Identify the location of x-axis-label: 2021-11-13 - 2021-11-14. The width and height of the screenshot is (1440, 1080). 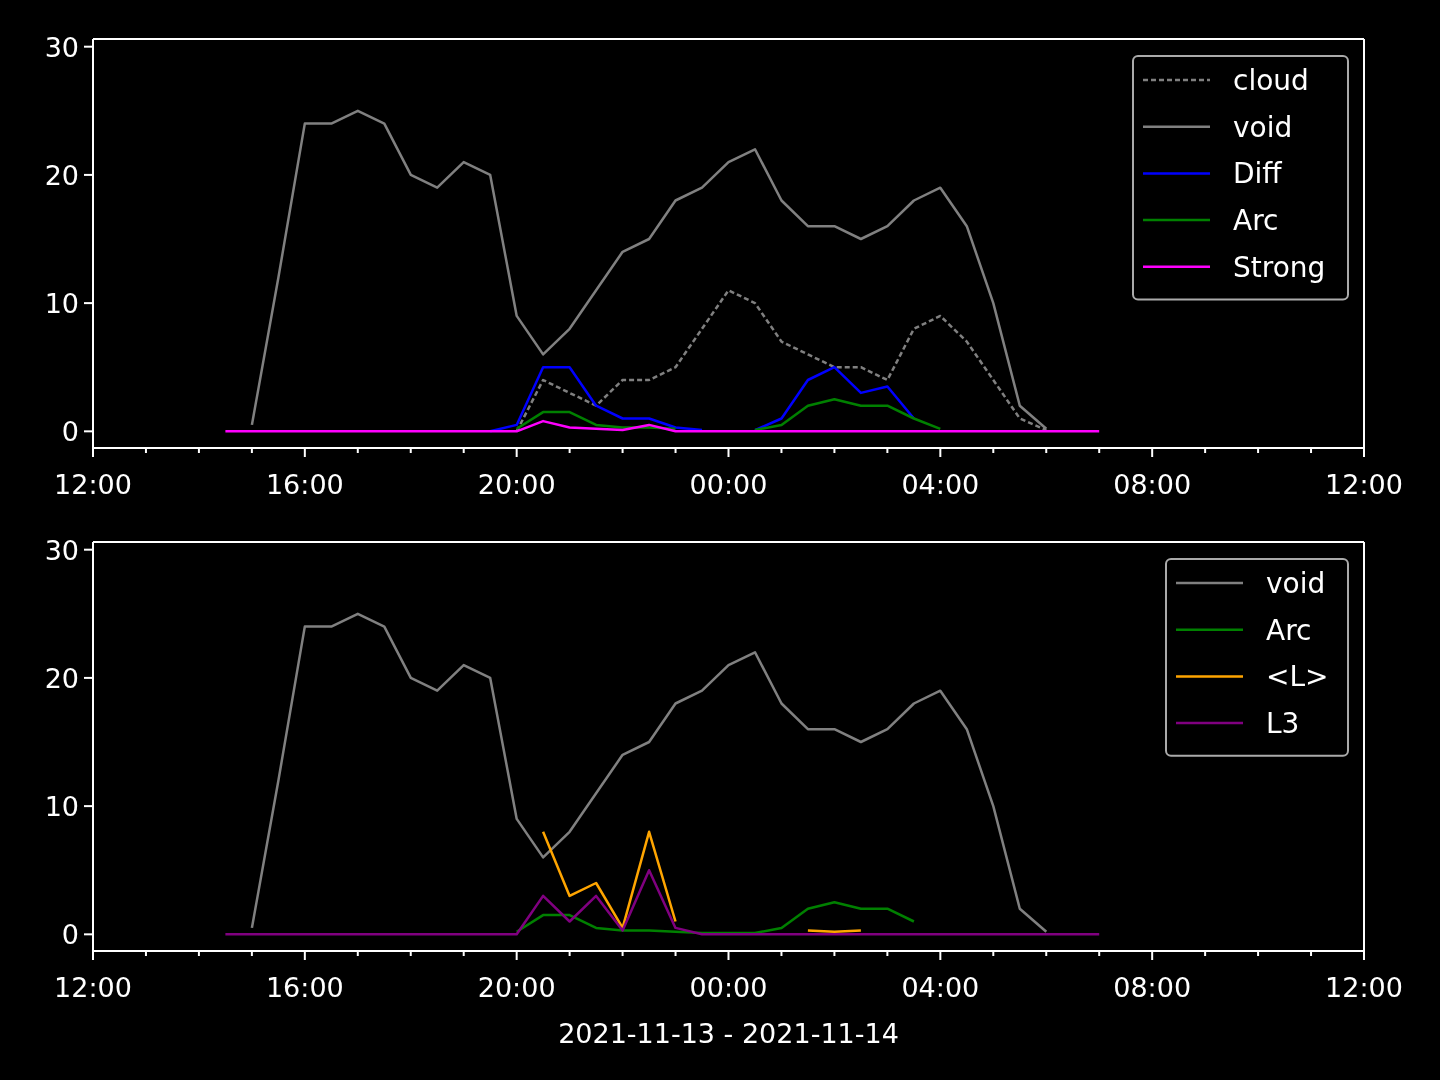
(728, 1033).